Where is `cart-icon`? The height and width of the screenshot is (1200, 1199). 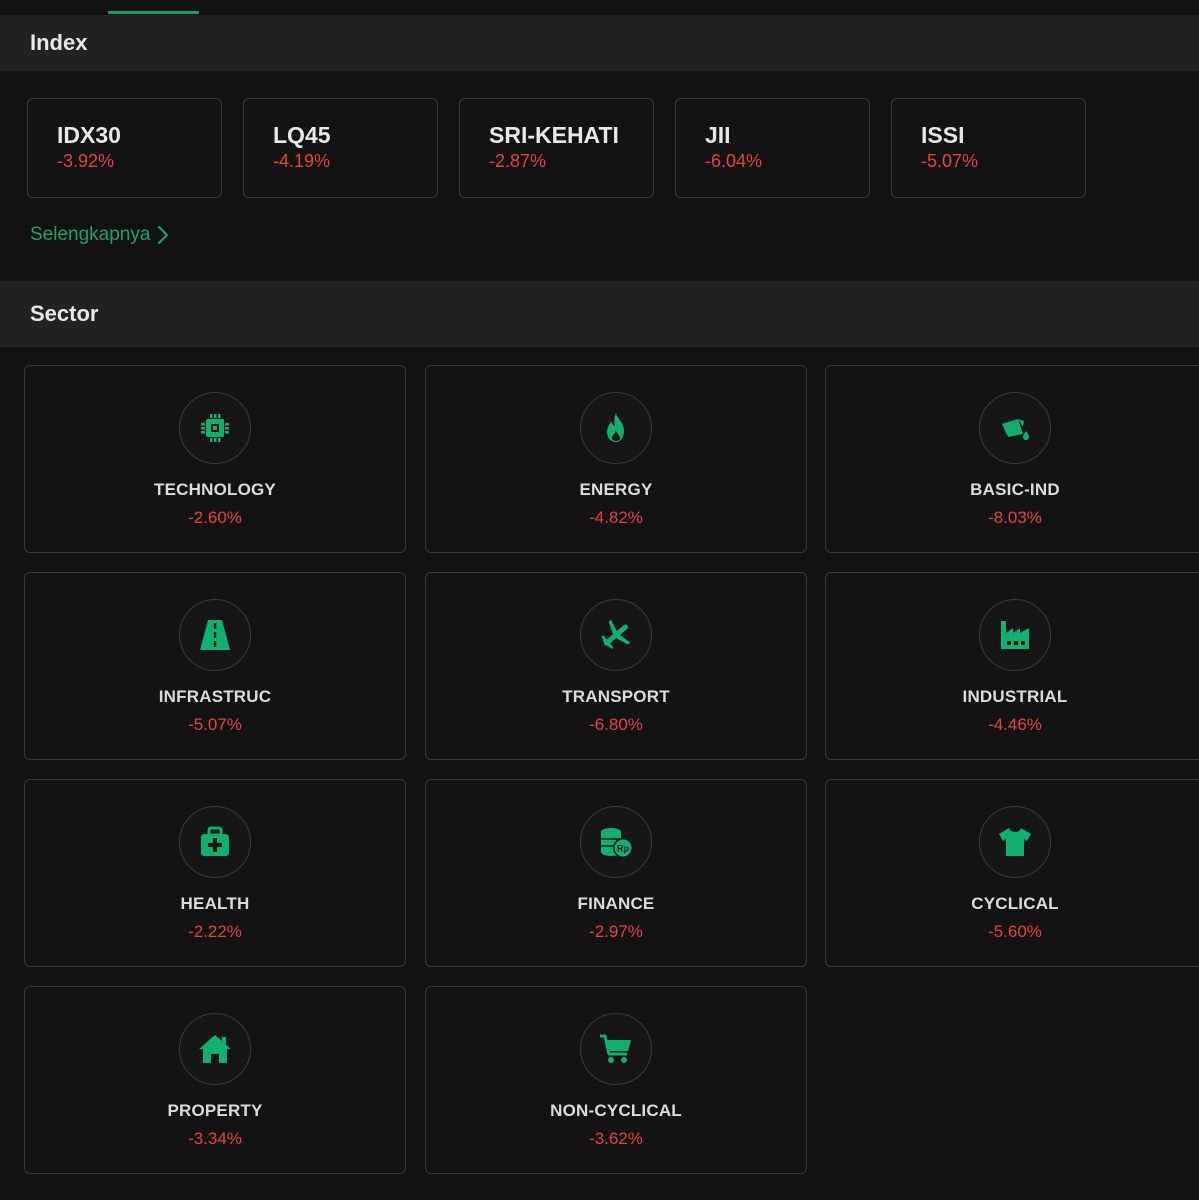
cart-icon is located at coordinates (616, 1049).